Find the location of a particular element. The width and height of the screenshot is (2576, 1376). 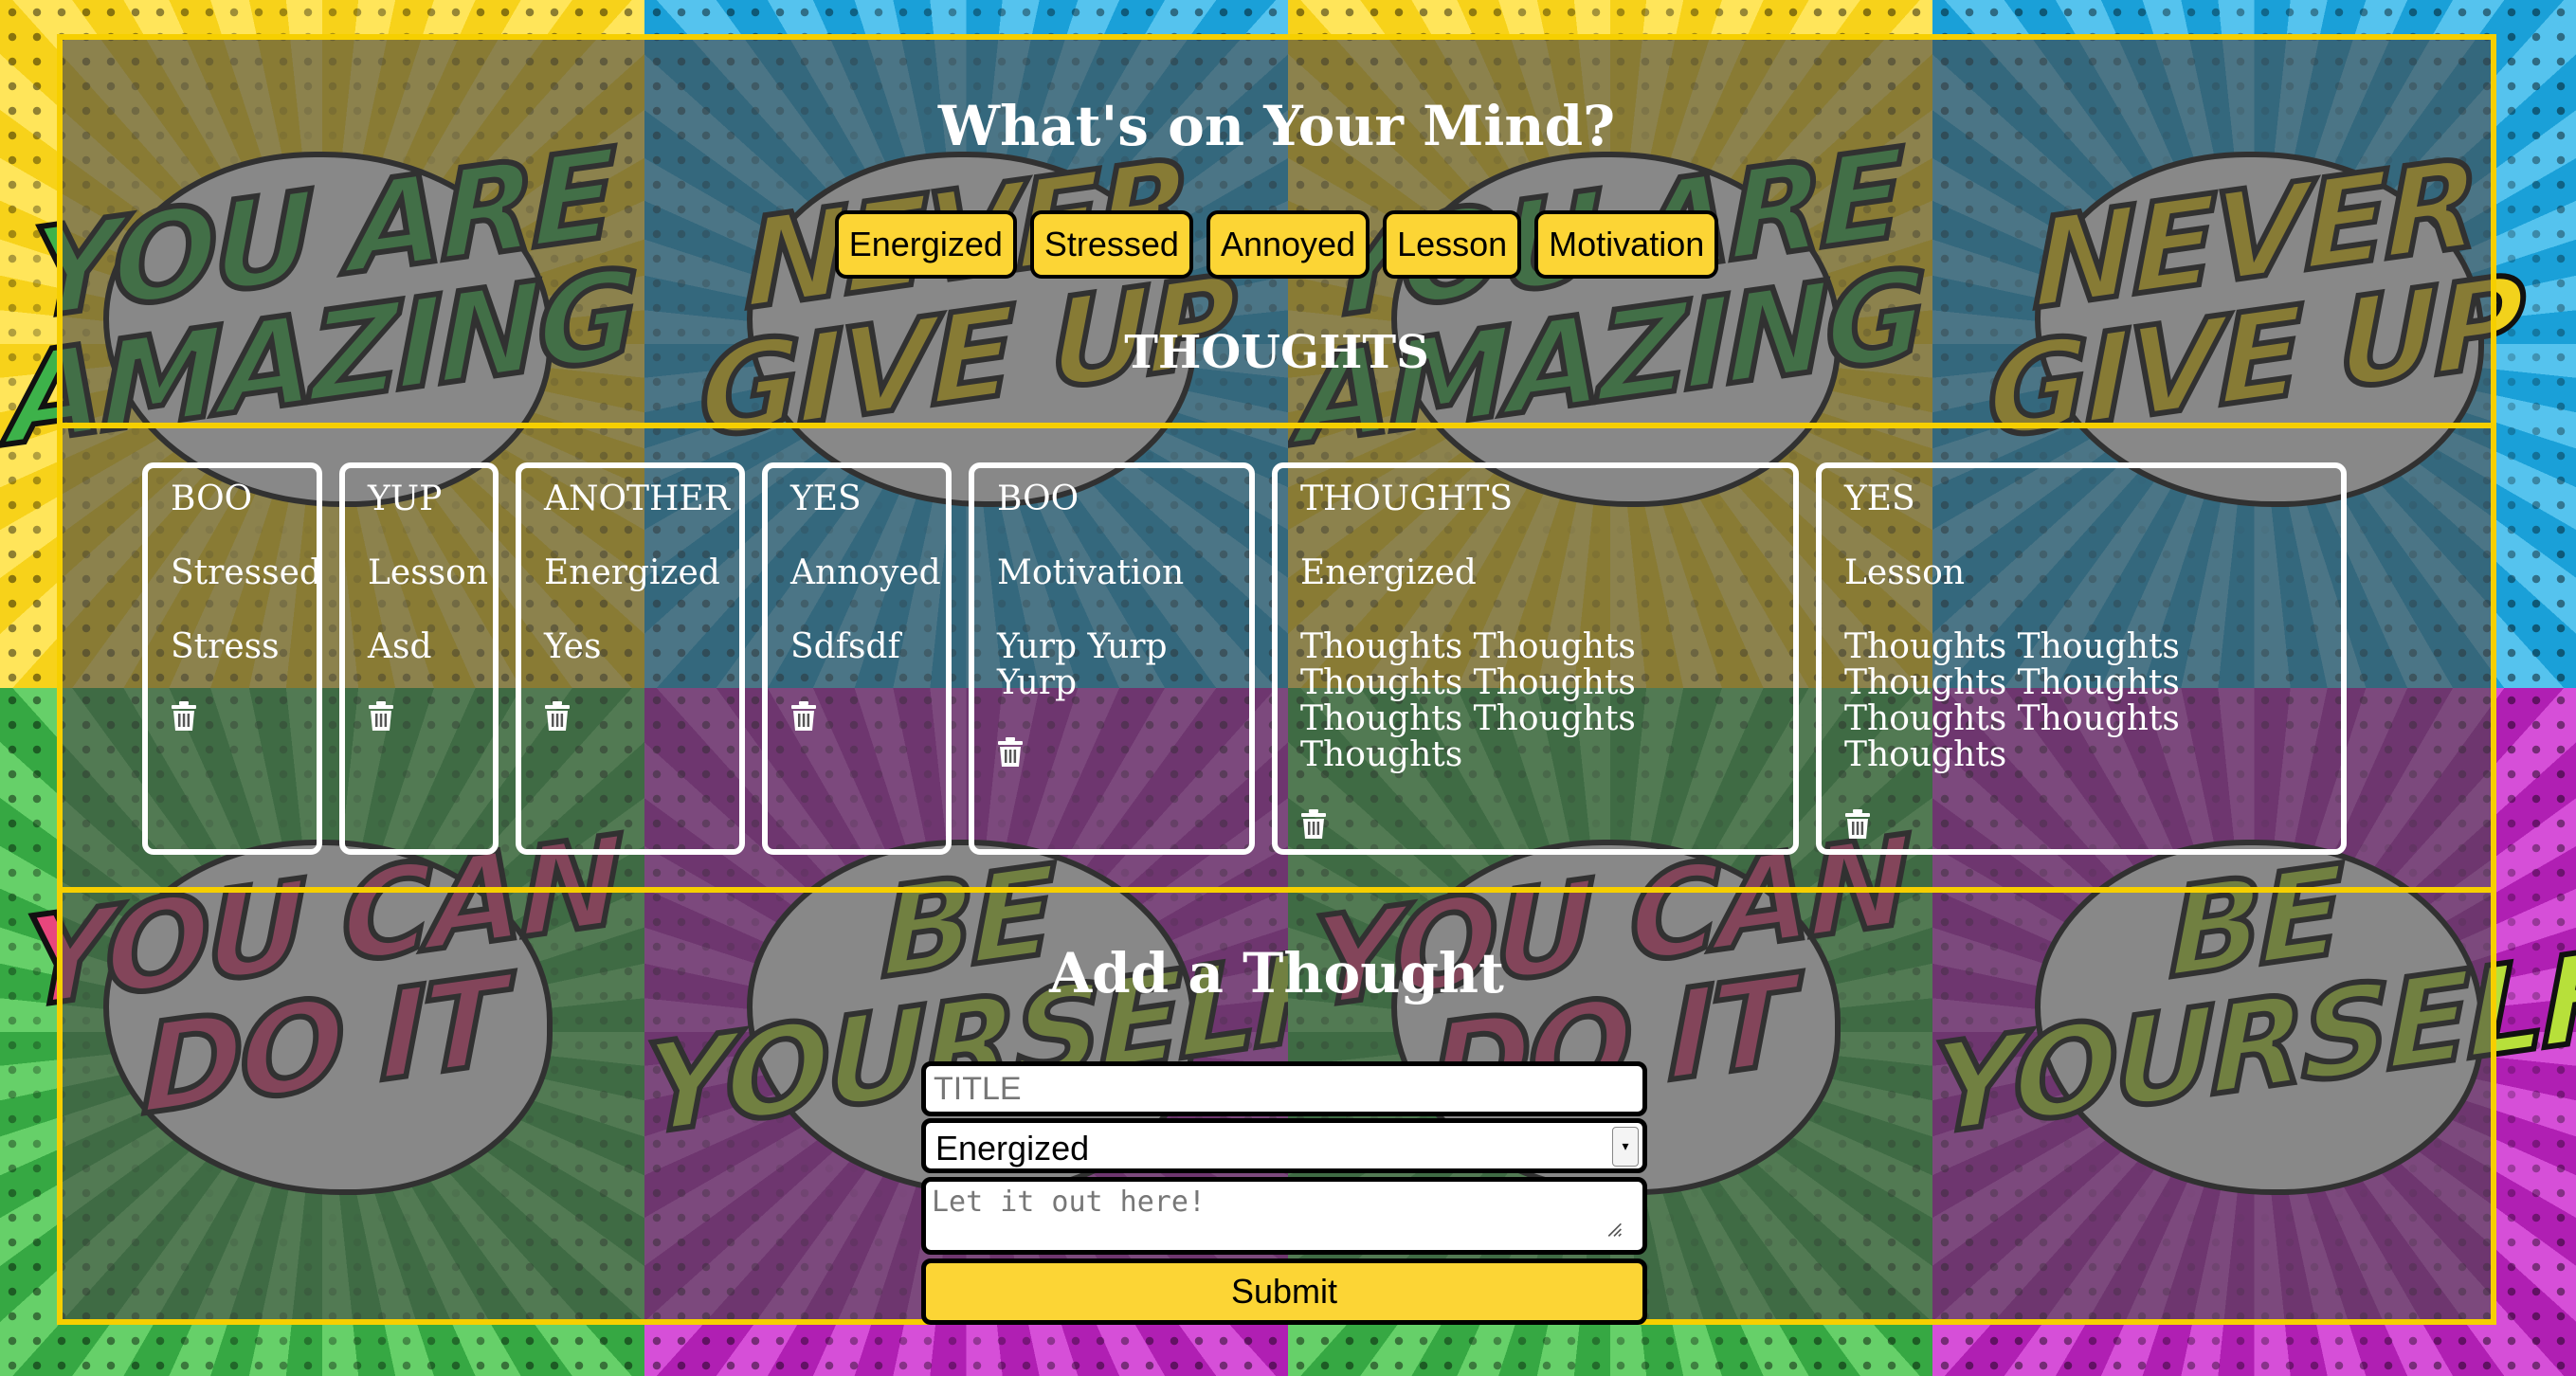

card-mood: Annoyed is located at coordinates (865, 573).